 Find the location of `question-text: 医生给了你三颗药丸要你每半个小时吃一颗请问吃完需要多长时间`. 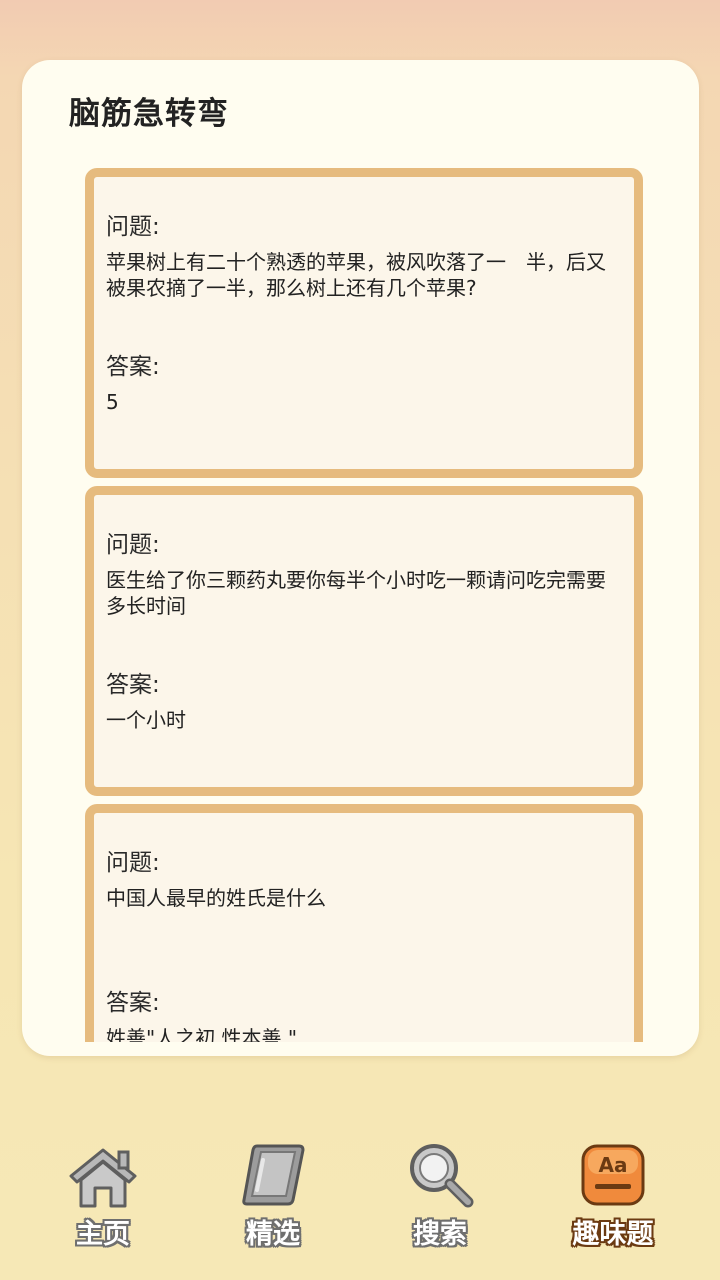

question-text: 医生给了你三颗药丸要你每半个小时吃一颗请问吃完需要多长时间 is located at coordinates (356, 593).